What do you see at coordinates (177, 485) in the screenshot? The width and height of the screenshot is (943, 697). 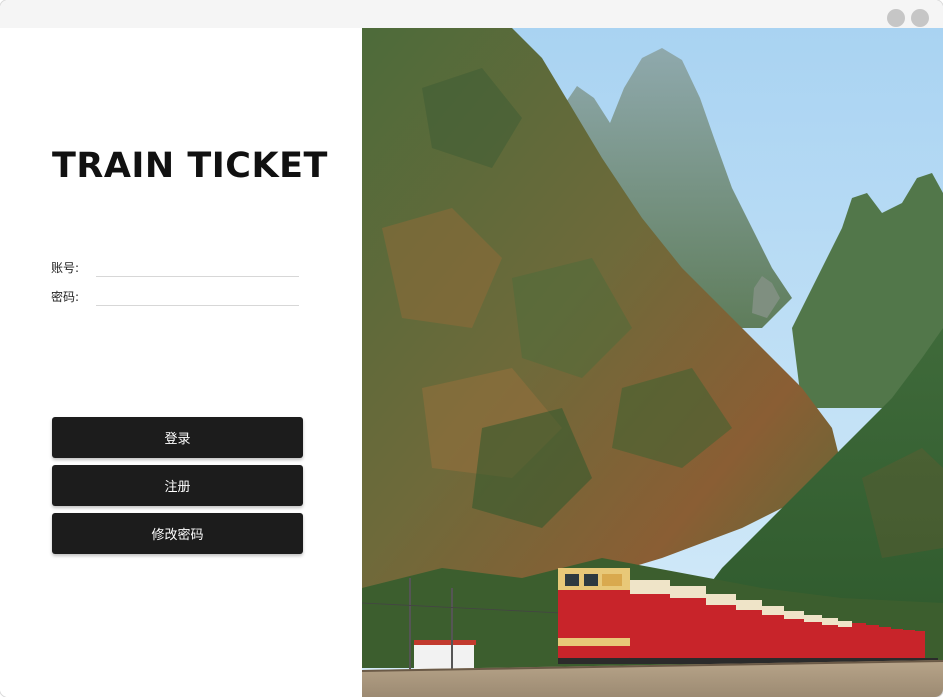 I see `register-button: 注册` at bounding box center [177, 485].